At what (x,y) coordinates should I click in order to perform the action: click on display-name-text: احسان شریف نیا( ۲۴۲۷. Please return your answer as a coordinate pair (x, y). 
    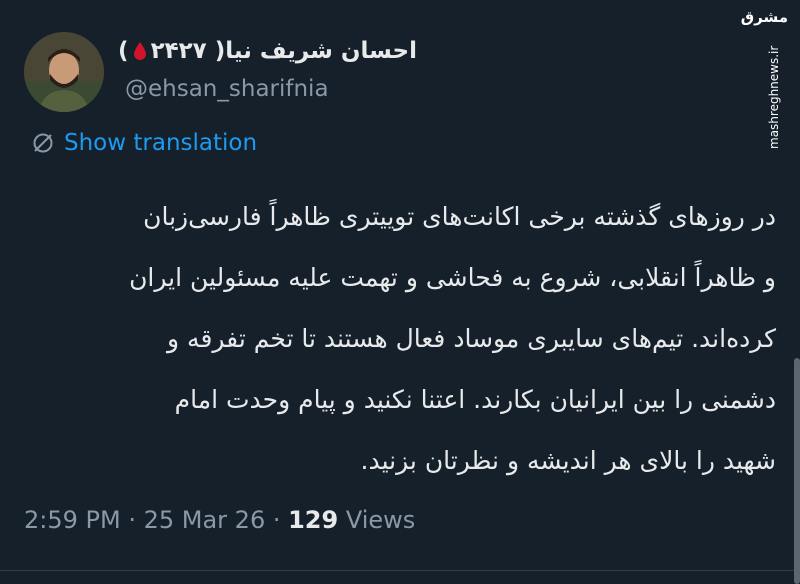
    Looking at the image, I should click on (283, 51).